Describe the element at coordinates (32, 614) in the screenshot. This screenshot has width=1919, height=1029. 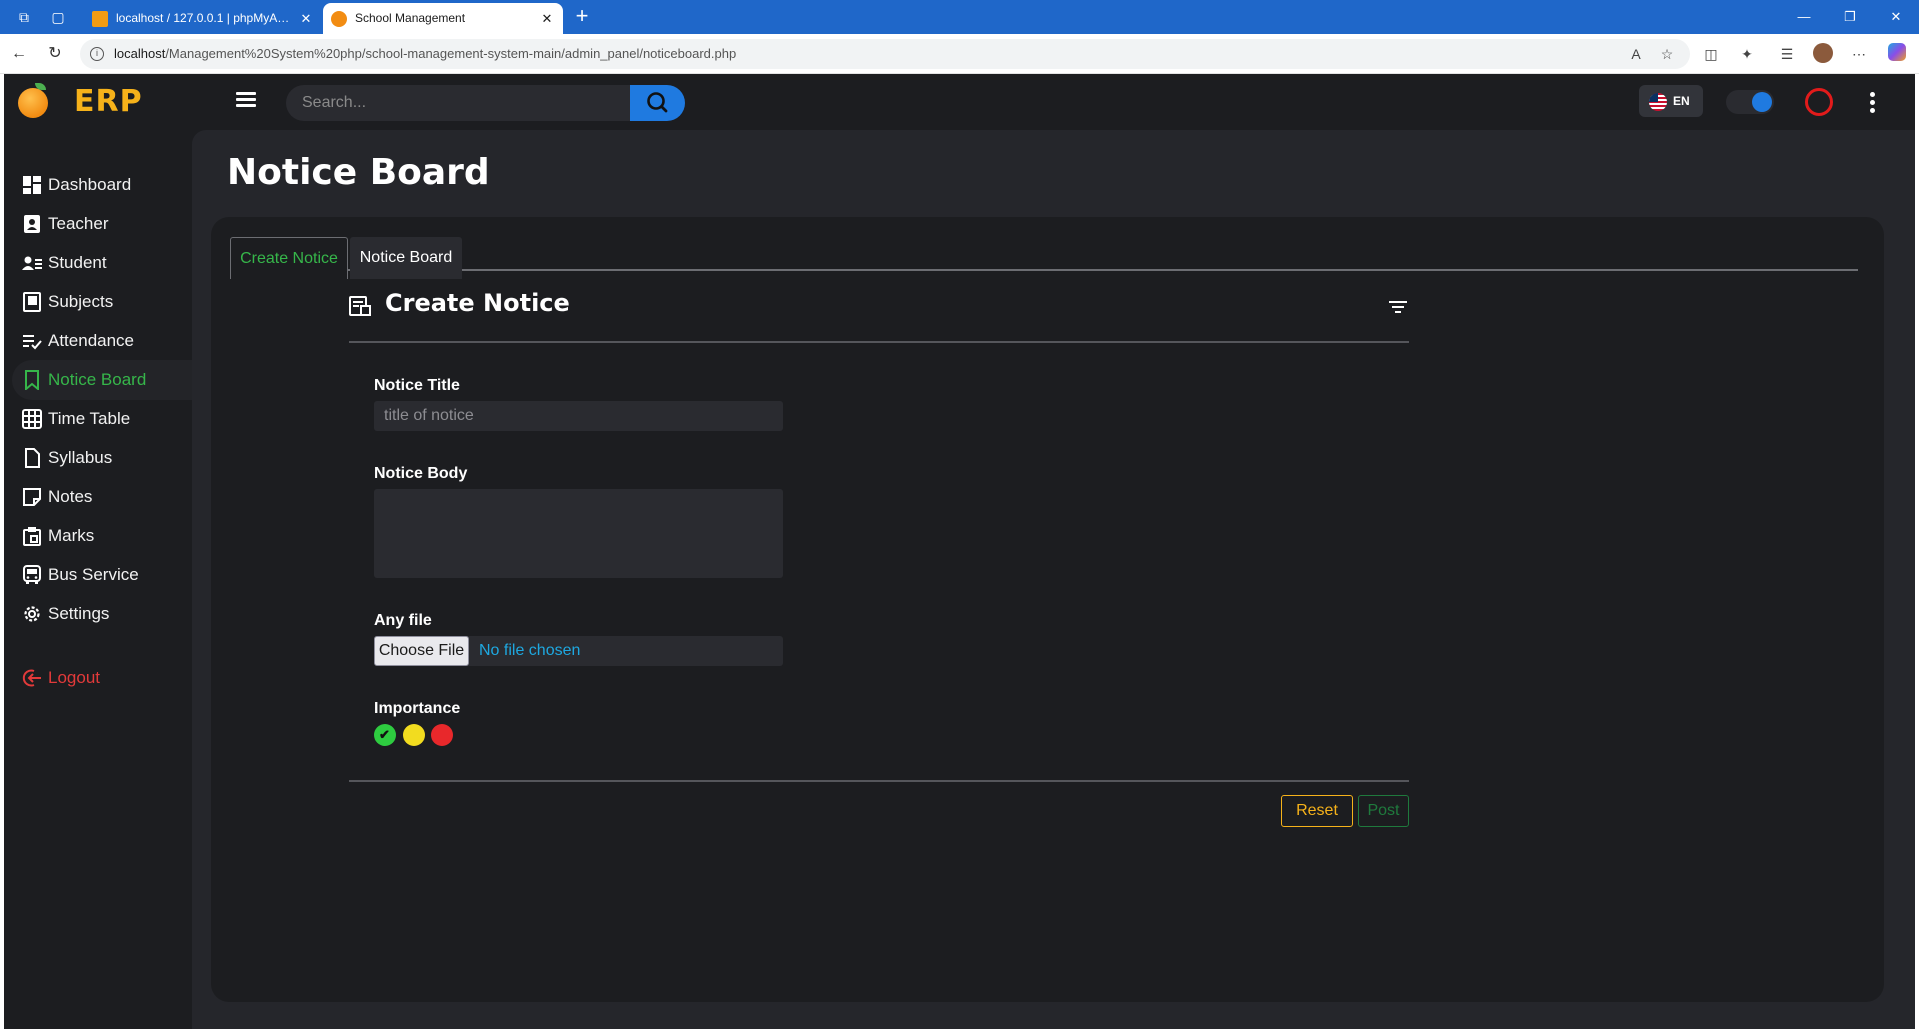
I see `gear-icon` at that location.